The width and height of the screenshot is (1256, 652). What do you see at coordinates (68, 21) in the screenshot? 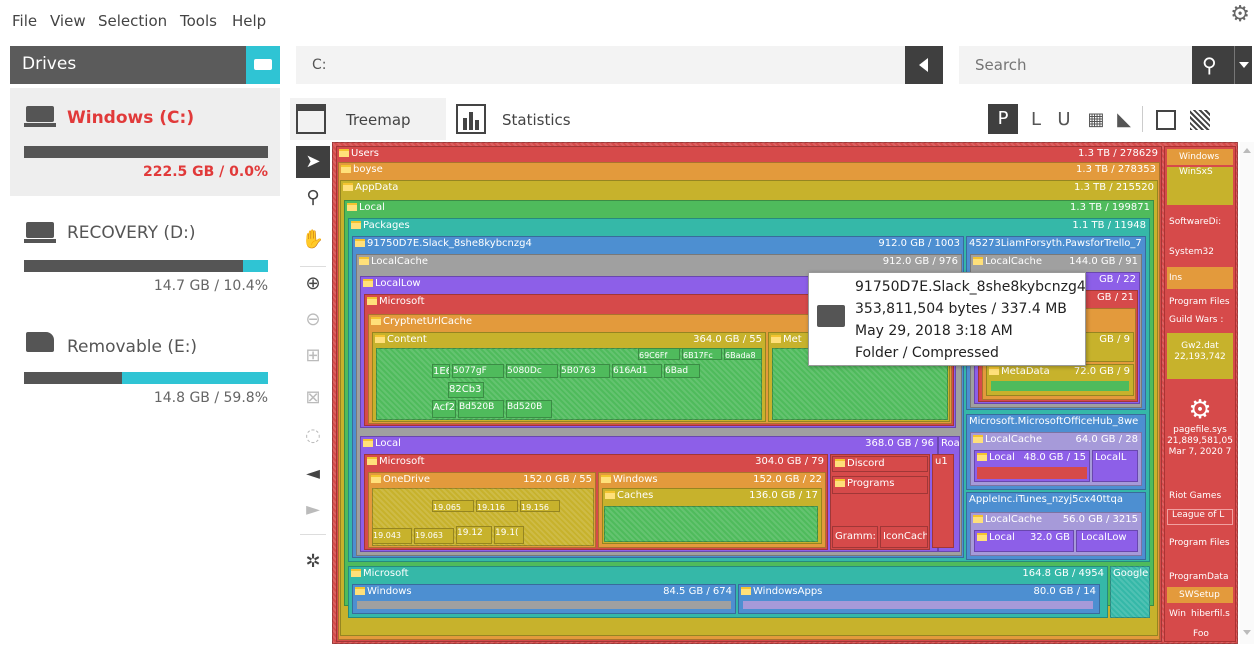
I see `menu-view: View` at bounding box center [68, 21].